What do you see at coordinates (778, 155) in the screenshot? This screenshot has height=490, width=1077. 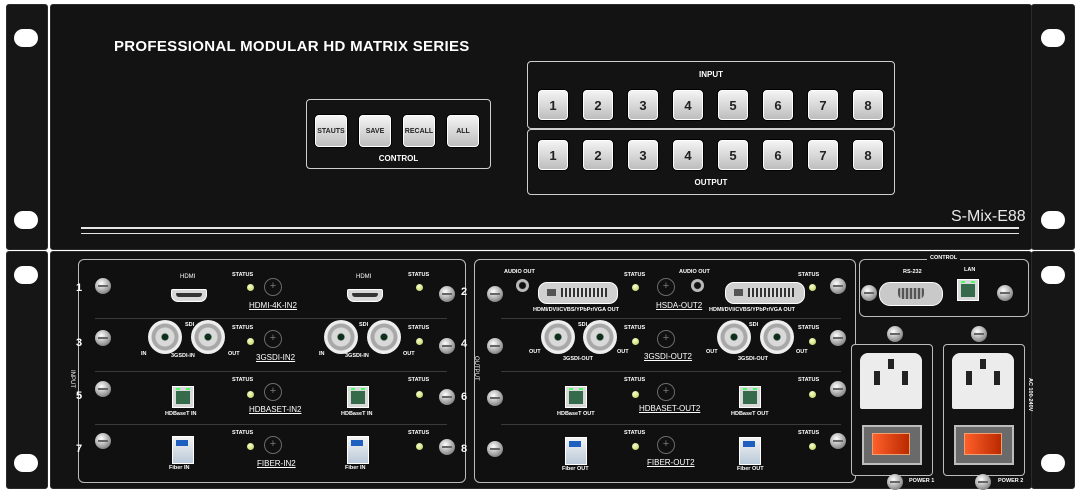 I see `output-button-6: 6` at bounding box center [778, 155].